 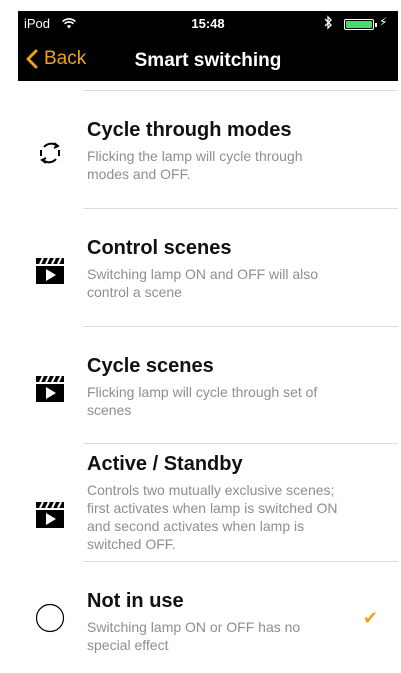 I want to click on empty-circle-icon, so click(x=50, y=618).